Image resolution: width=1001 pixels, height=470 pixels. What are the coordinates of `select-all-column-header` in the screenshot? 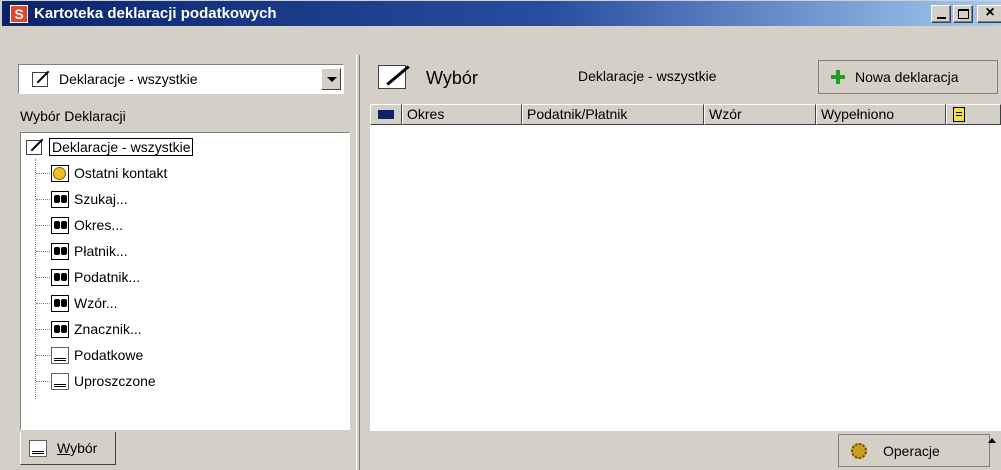 It's located at (386, 114).